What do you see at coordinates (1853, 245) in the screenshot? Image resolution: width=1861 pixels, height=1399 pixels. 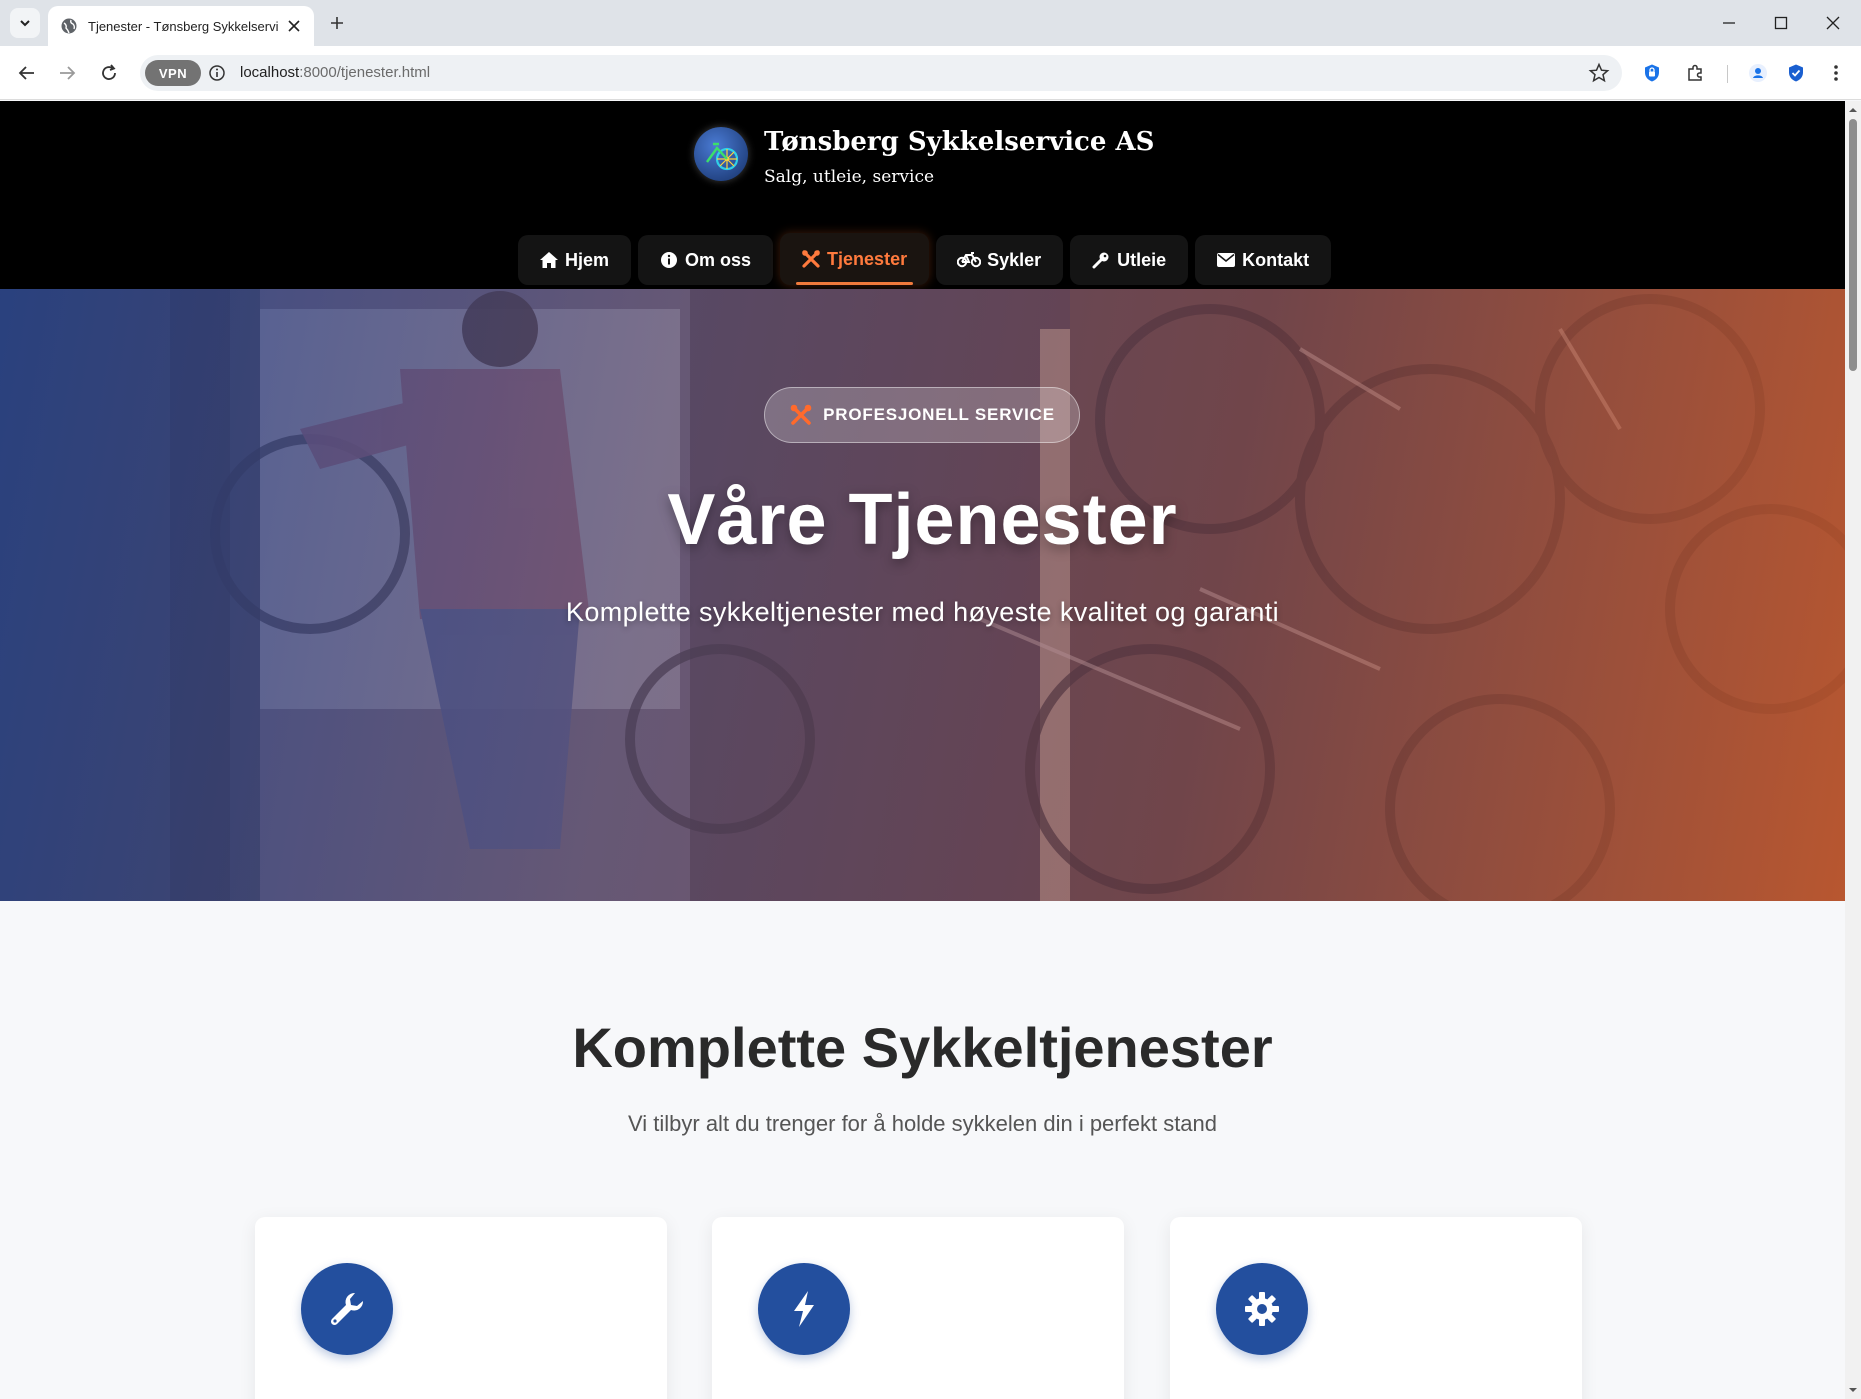 I see `scrollbar-thumb` at bounding box center [1853, 245].